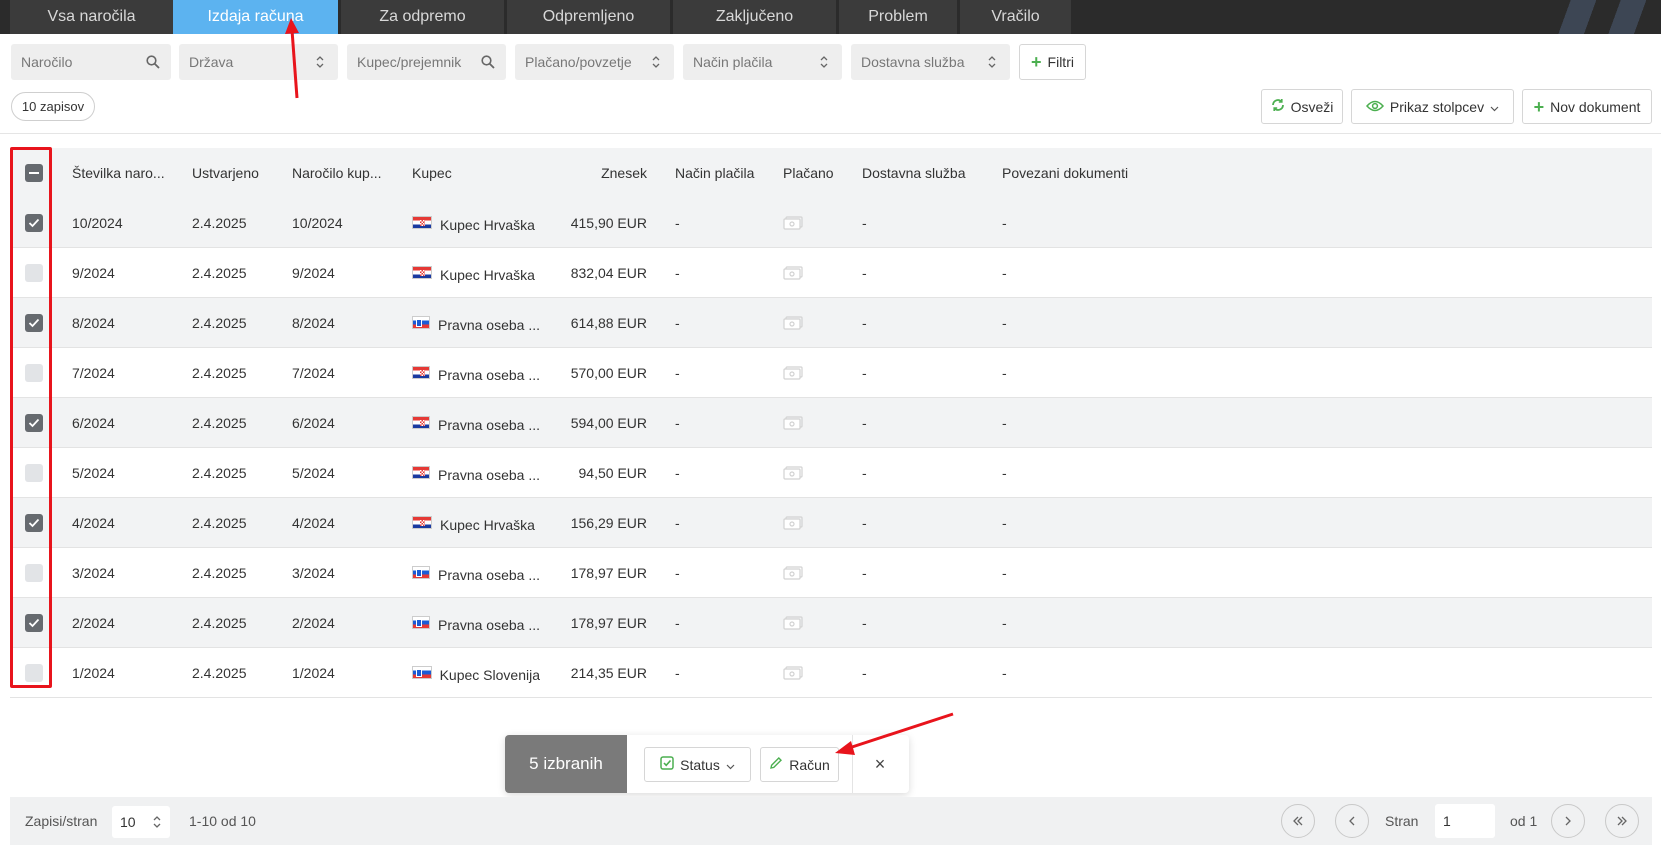 This screenshot has width=1661, height=845. I want to click on croatia-flag-icon, so click(421, 422).